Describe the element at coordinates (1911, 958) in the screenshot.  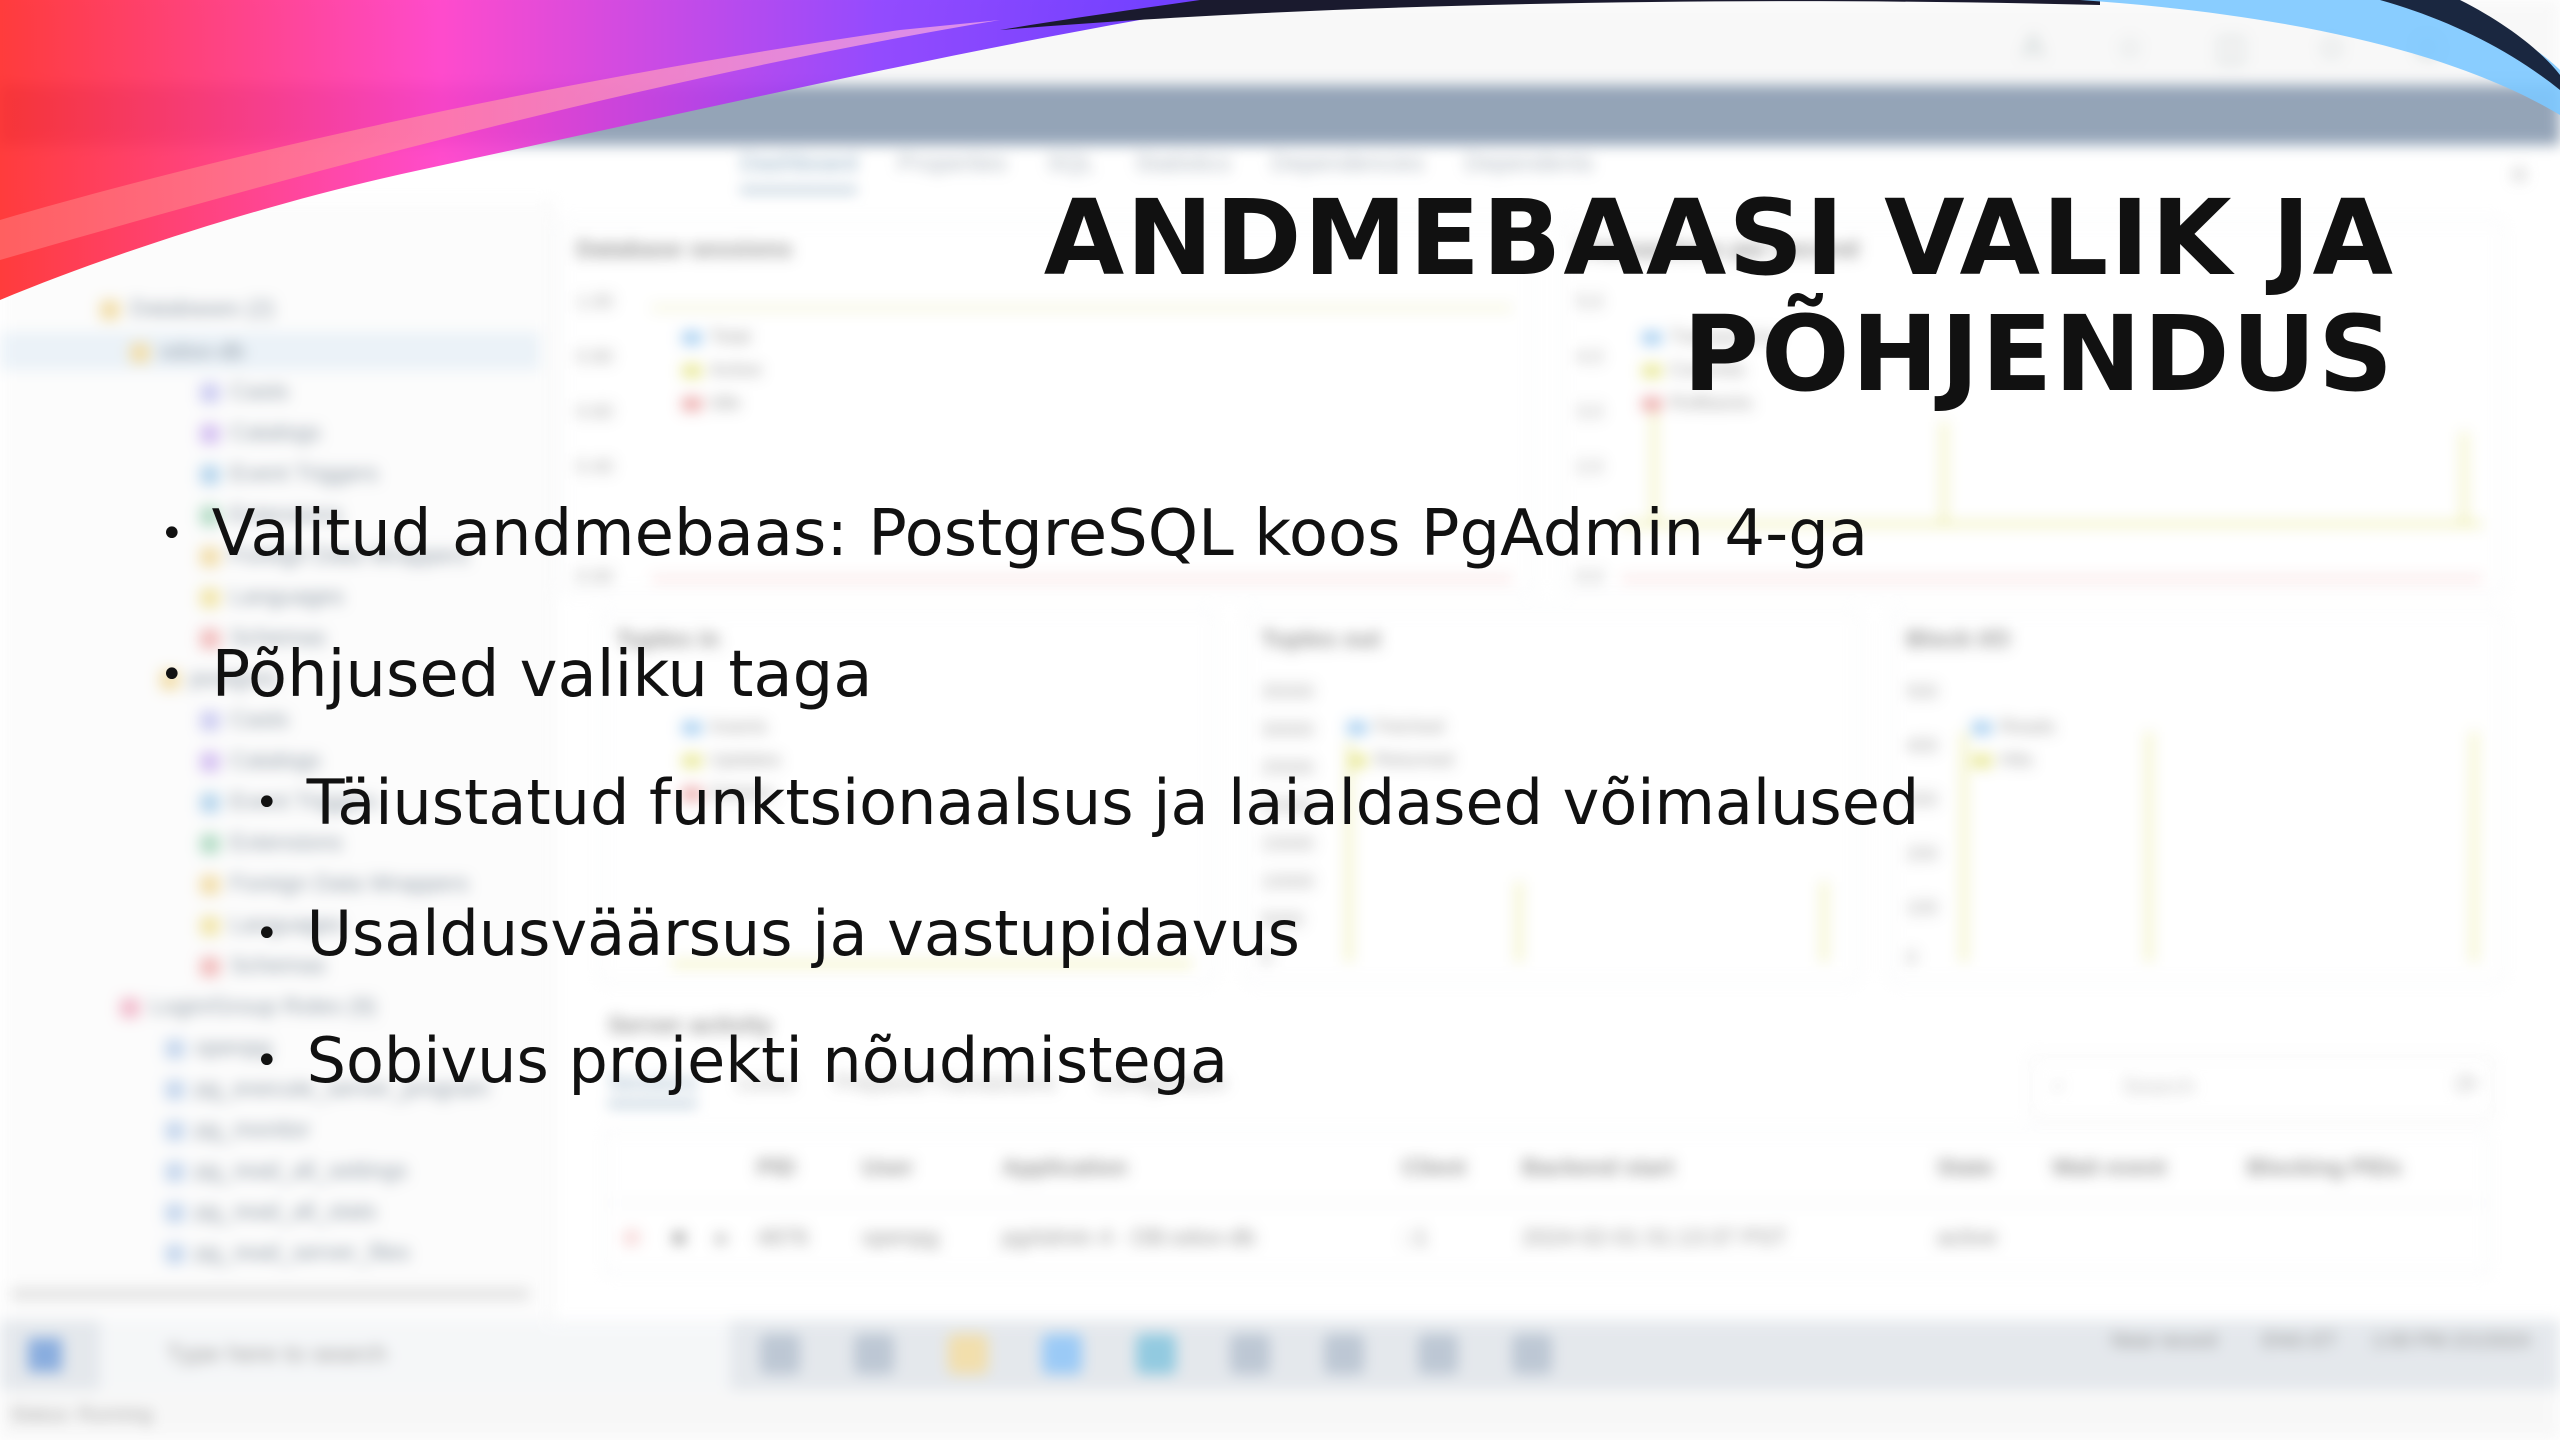
I see `axis-tick: 0` at that location.